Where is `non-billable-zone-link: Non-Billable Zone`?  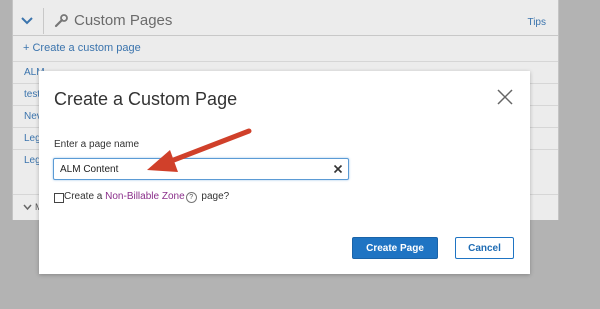
non-billable-zone-link: Non-Billable Zone is located at coordinates (145, 196).